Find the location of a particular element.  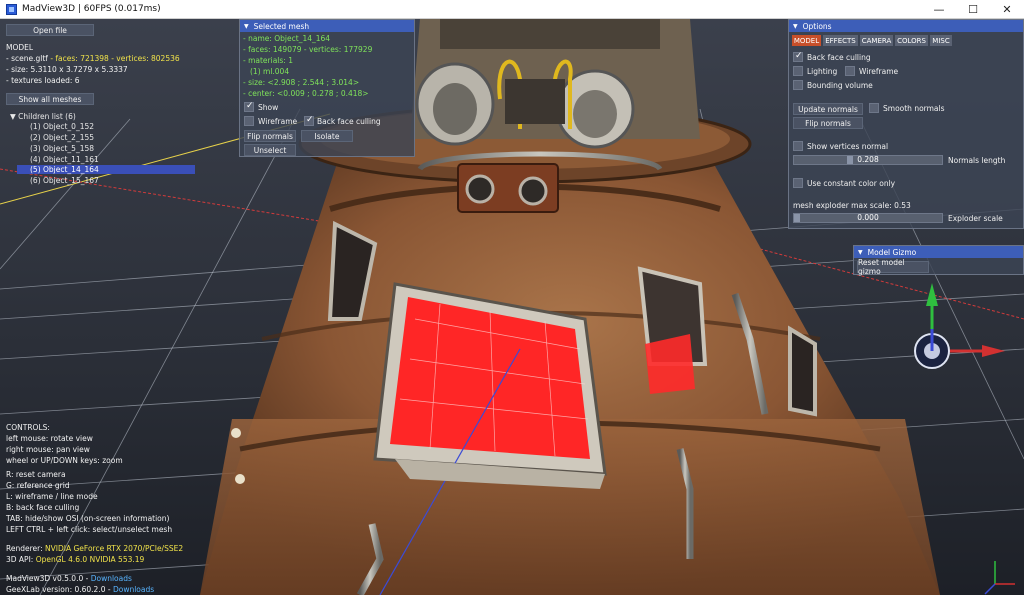

geexlab-info: GeeXLab version: 0.60.2.0 - Downloads is located at coordinates (80, 589).